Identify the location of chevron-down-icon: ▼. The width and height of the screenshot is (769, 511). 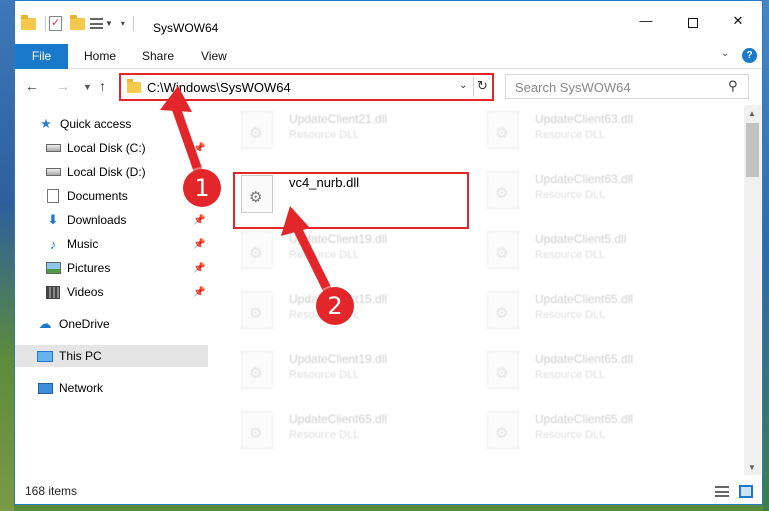
(109, 23).